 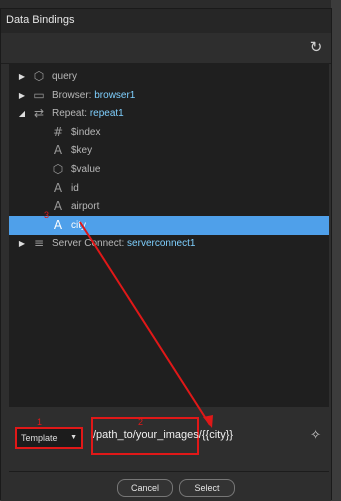 I want to click on tree-row: Acity, so click(x=169, y=225).